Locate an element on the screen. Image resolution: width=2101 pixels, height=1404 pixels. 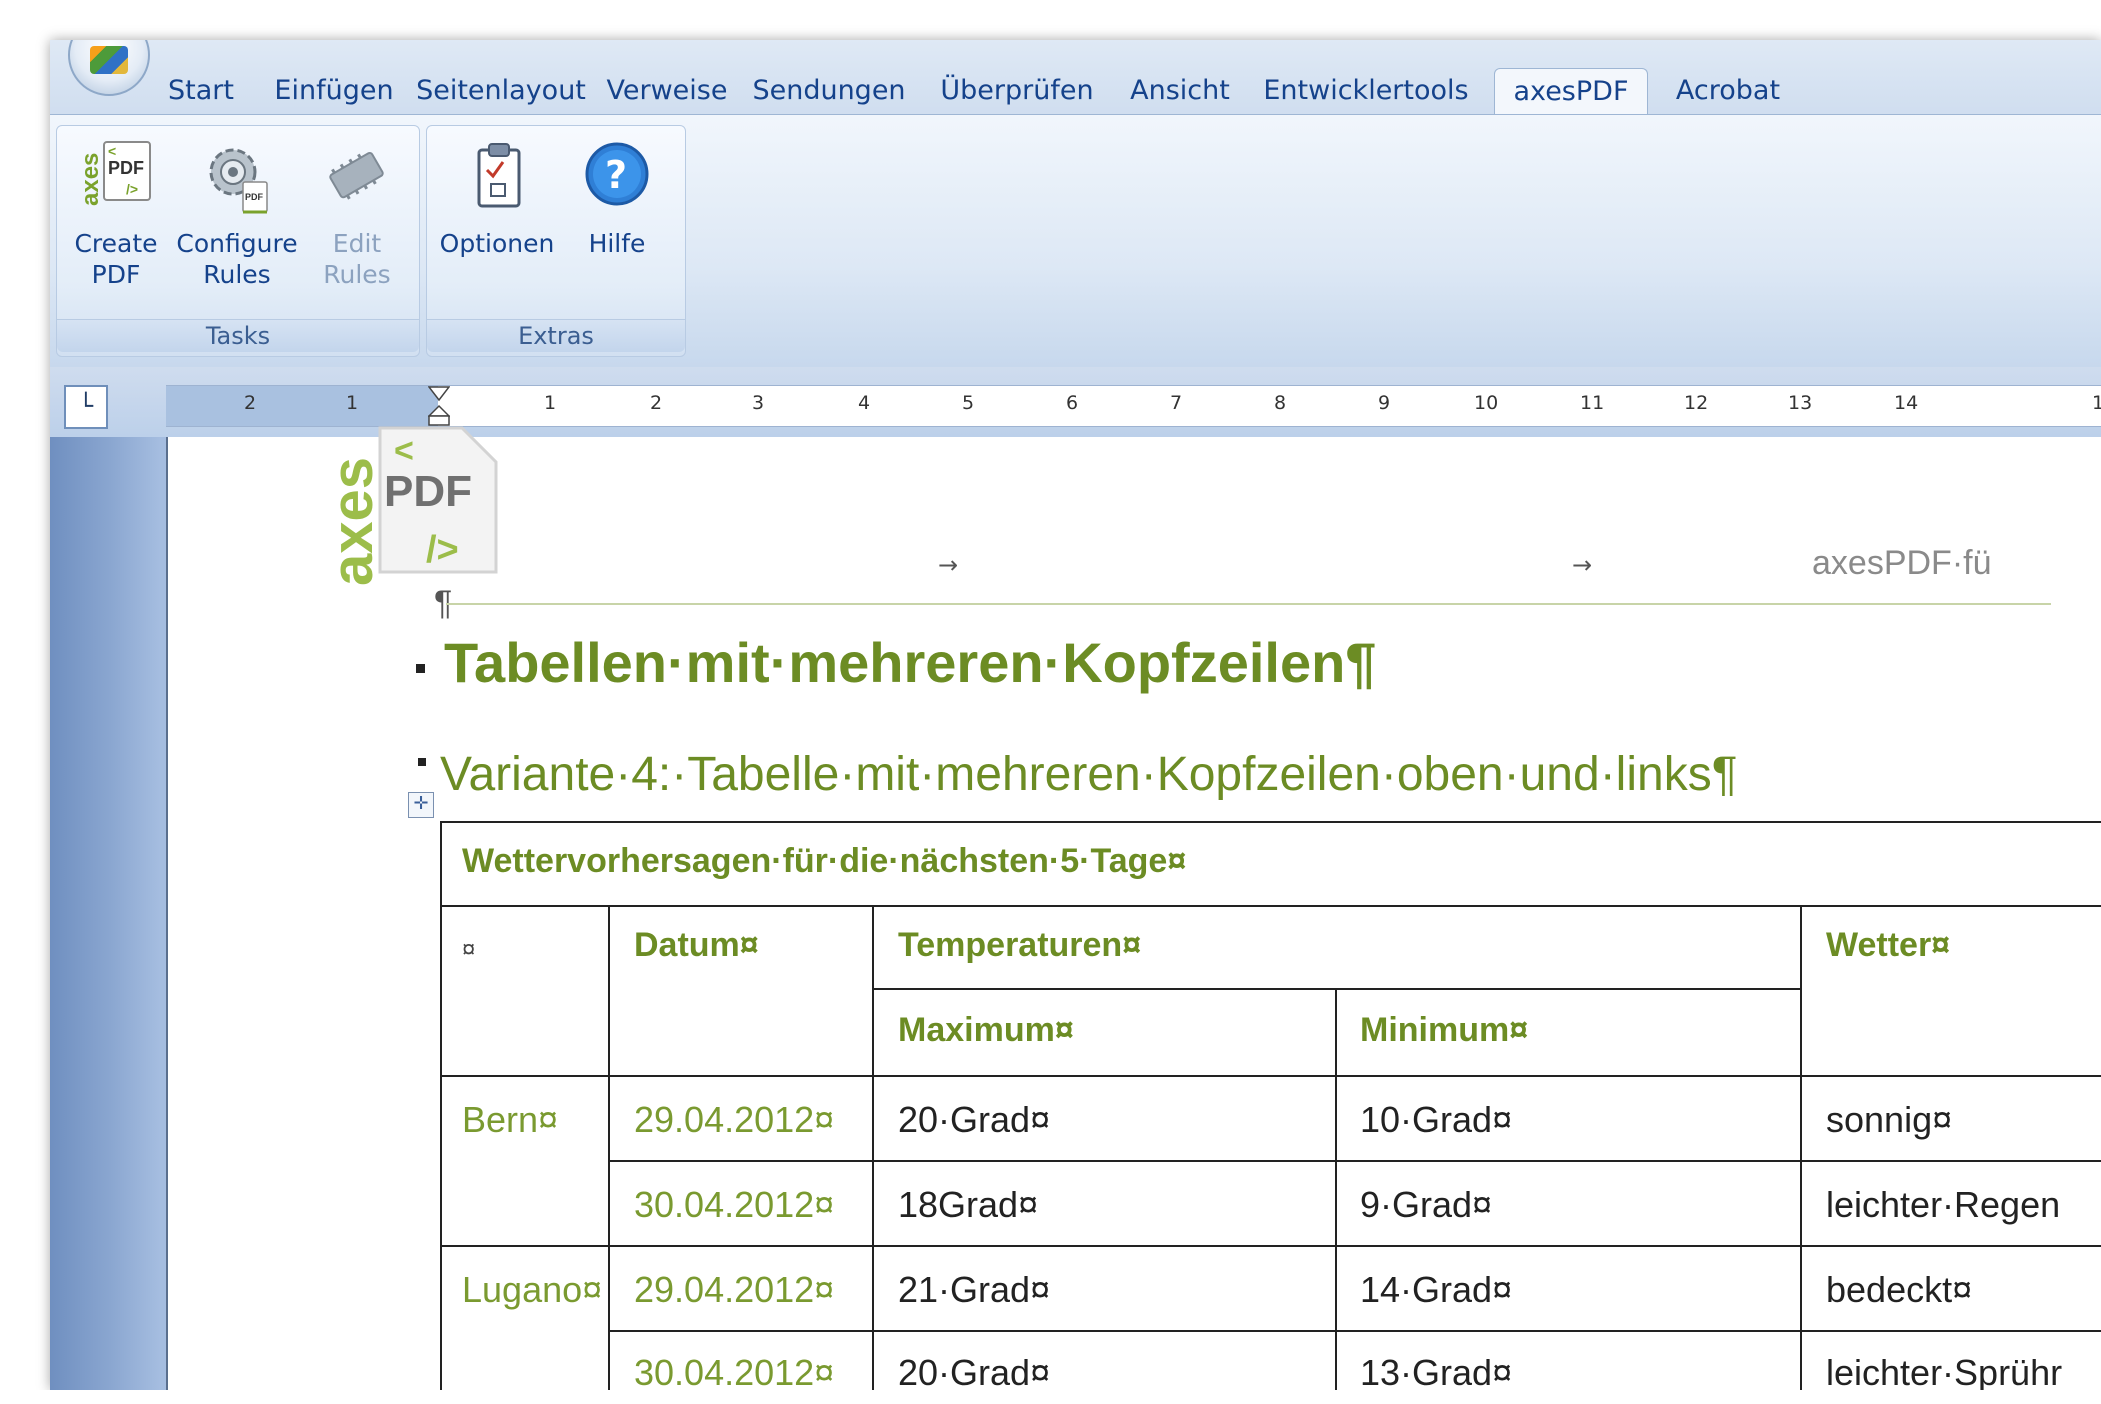
create-pdf-button: PDF < /> axes Create PDF is located at coordinates (116, 213).